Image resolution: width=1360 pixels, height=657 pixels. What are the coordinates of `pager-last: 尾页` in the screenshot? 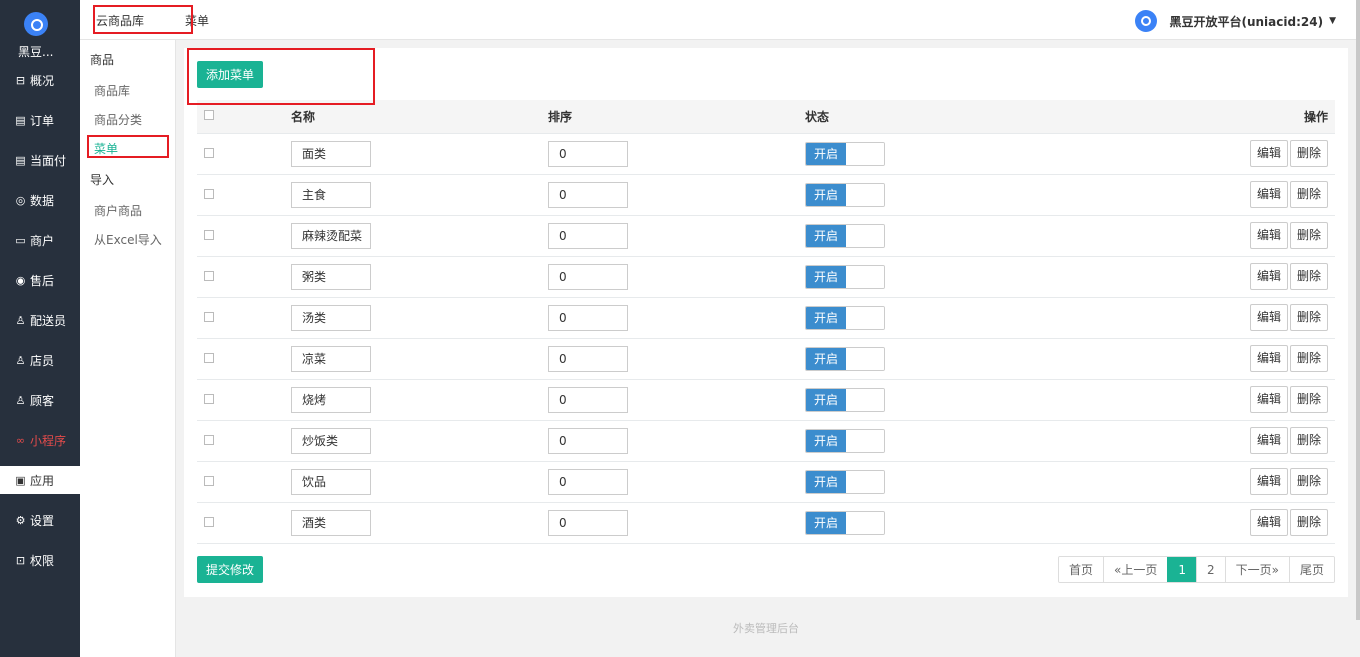 It's located at (1311, 569).